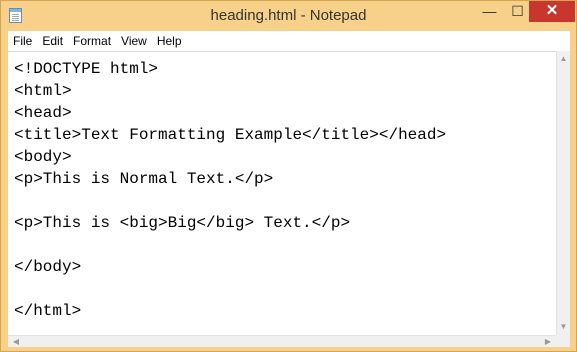  Describe the element at coordinates (48, 311) in the screenshot. I see `editor-line: </html>` at that location.